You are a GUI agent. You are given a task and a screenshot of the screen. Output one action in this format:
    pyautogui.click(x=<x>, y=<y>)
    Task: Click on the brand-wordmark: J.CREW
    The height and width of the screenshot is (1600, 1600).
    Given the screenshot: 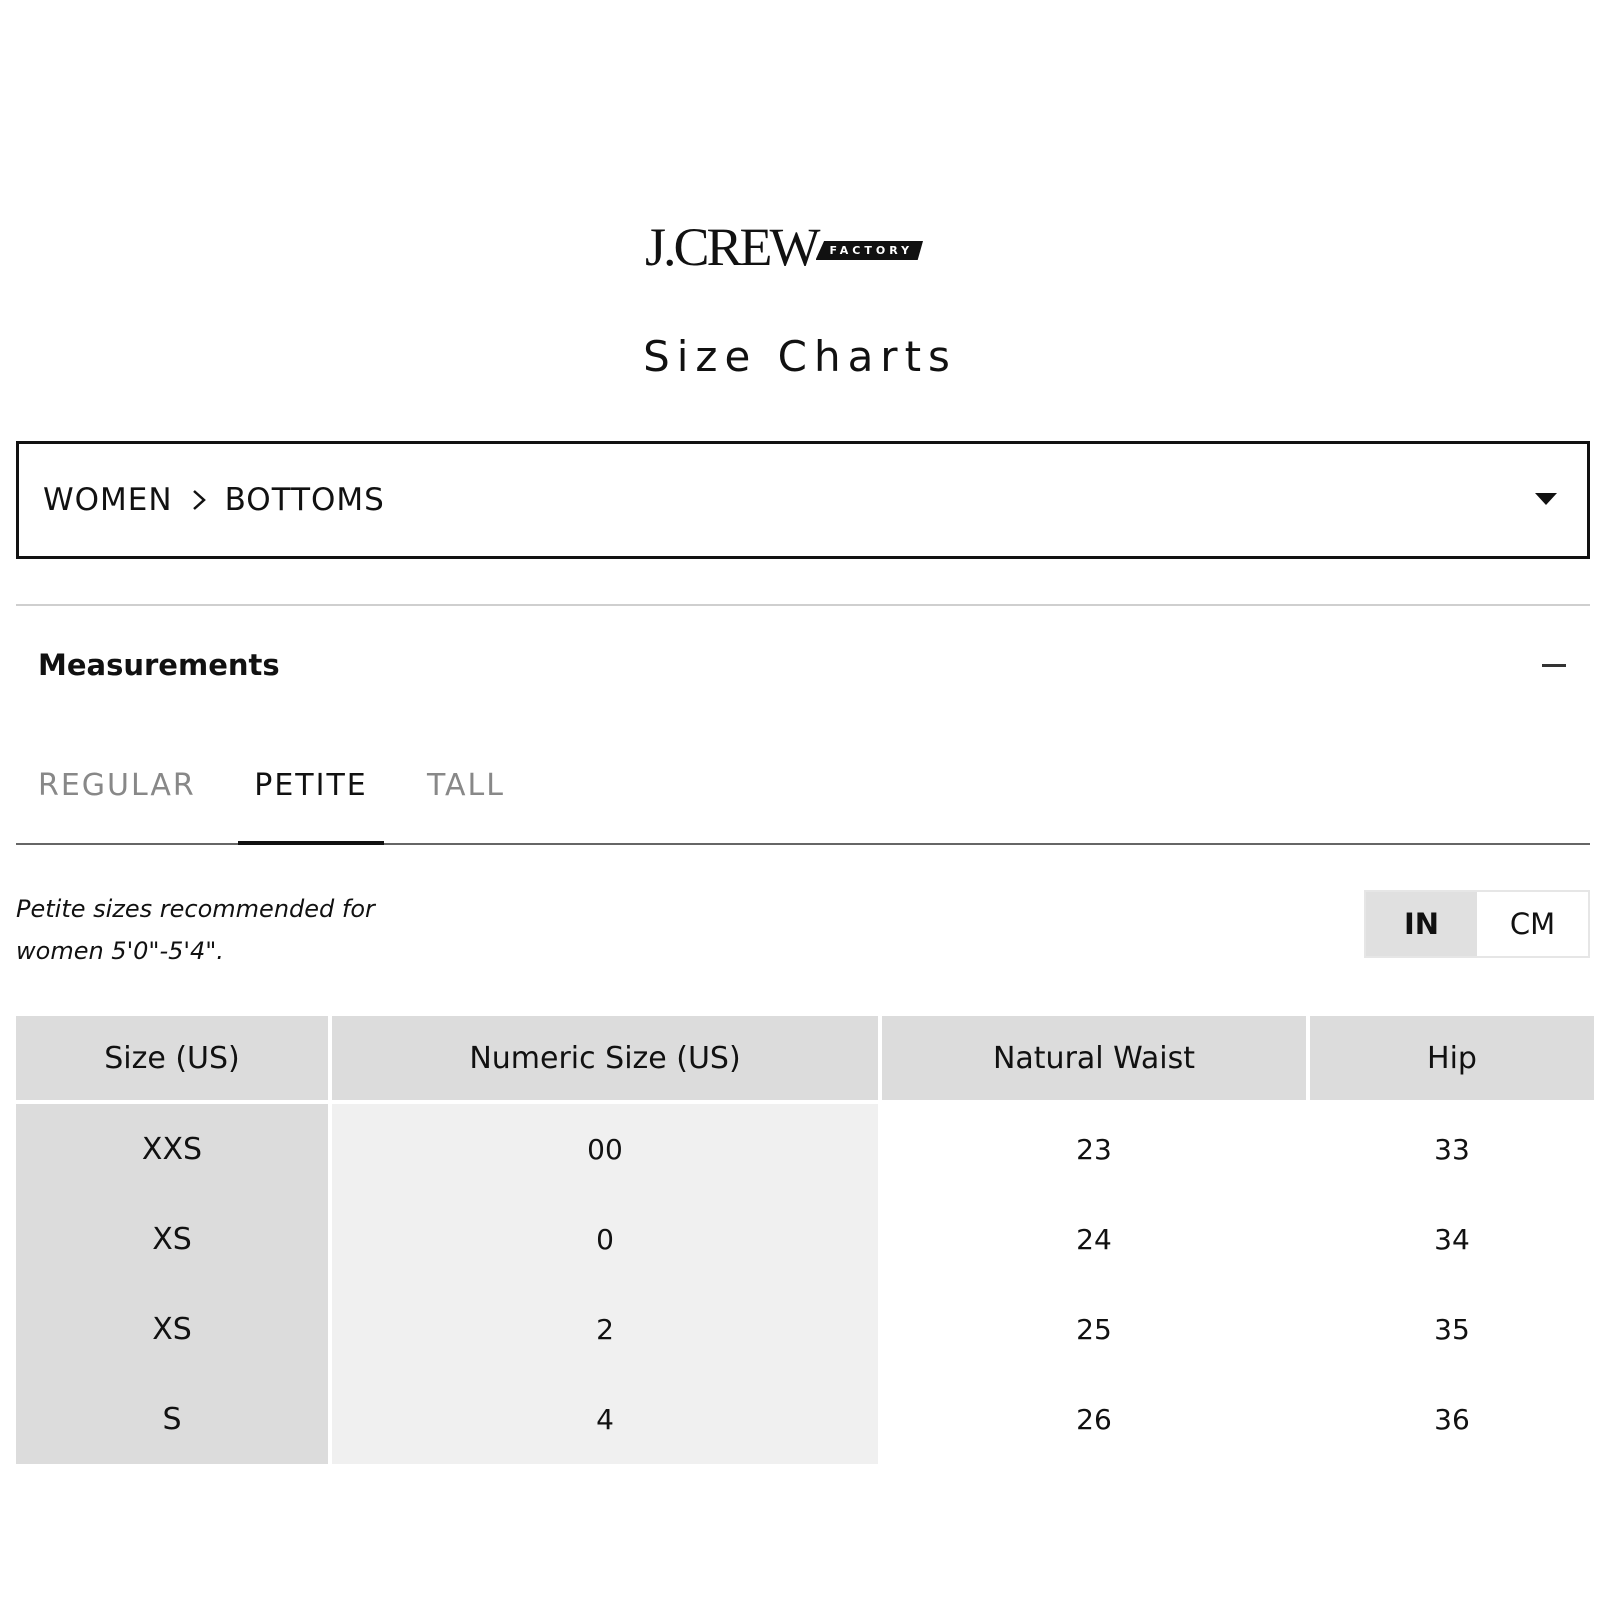 What is the action you would take?
    pyautogui.click(x=733, y=247)
    